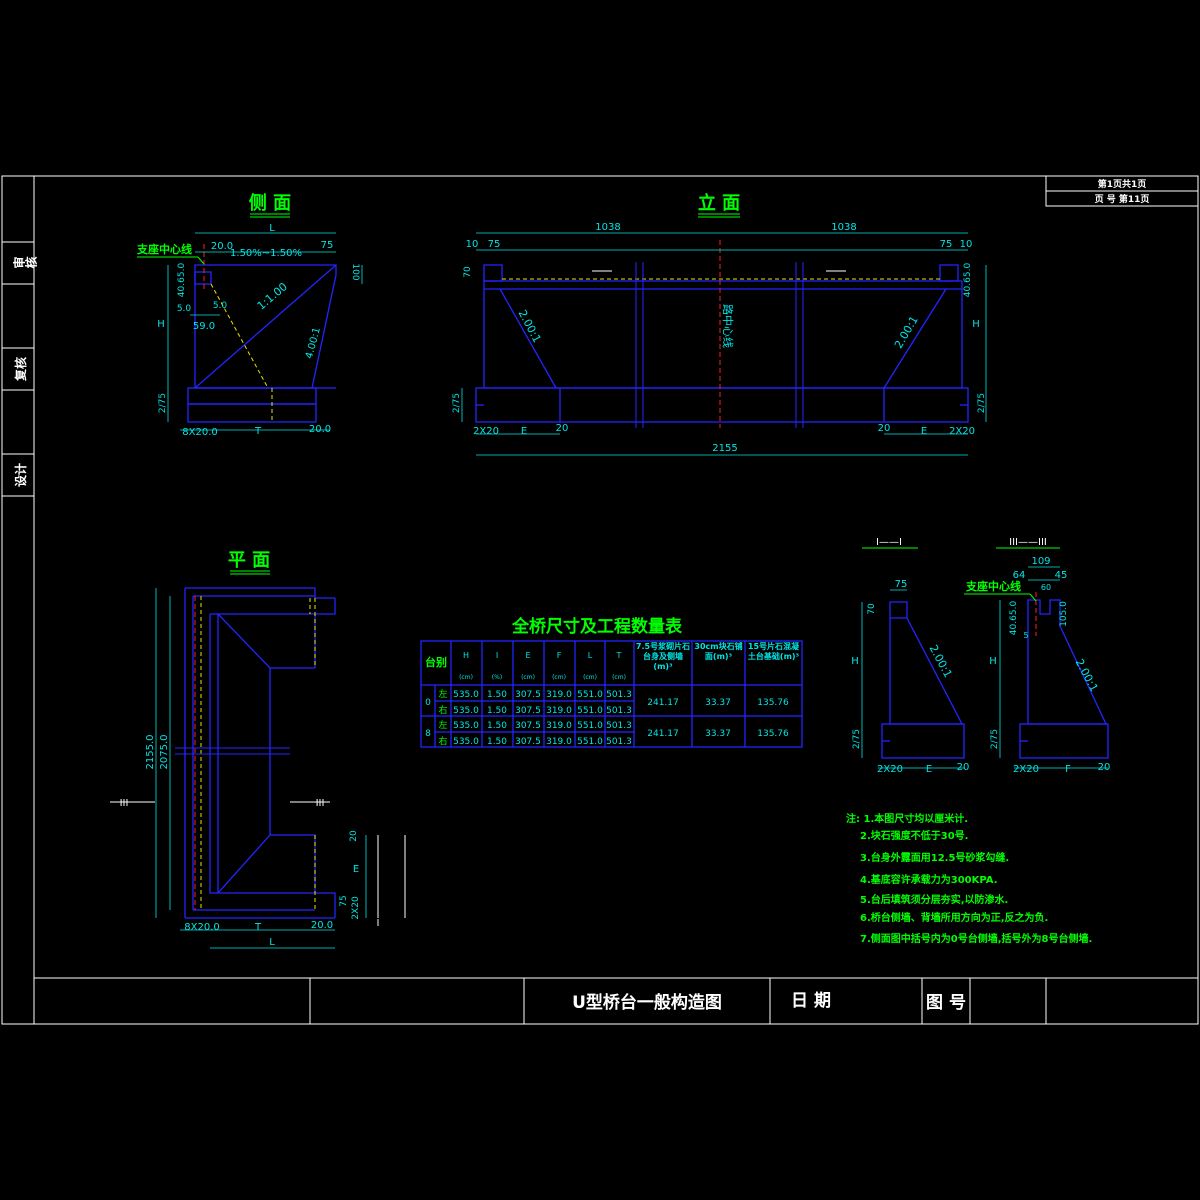 Image resolution: width=1200 pixels, height=1200 pixels. Describe the element at coordinates (428, 703) in the screenshot. I see `row-0-id: 0` at that location.